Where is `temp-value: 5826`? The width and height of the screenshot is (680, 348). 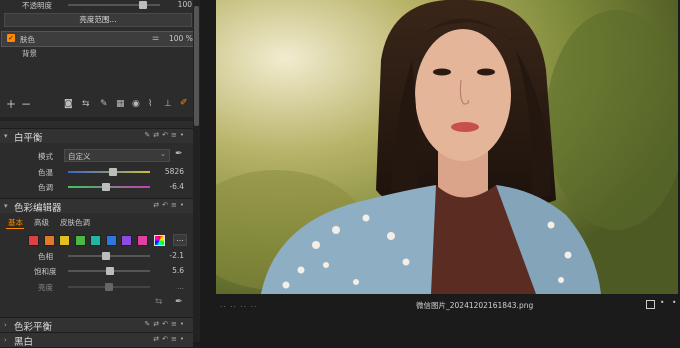 temp-value: 5826 is located at coordinates (169, 171).